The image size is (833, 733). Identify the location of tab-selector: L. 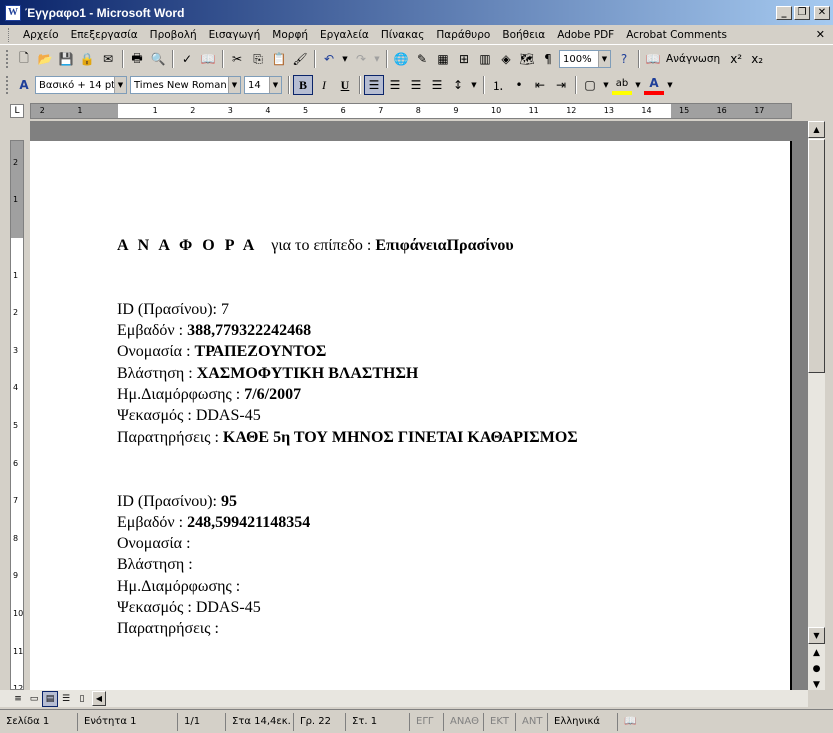
(17, 111).